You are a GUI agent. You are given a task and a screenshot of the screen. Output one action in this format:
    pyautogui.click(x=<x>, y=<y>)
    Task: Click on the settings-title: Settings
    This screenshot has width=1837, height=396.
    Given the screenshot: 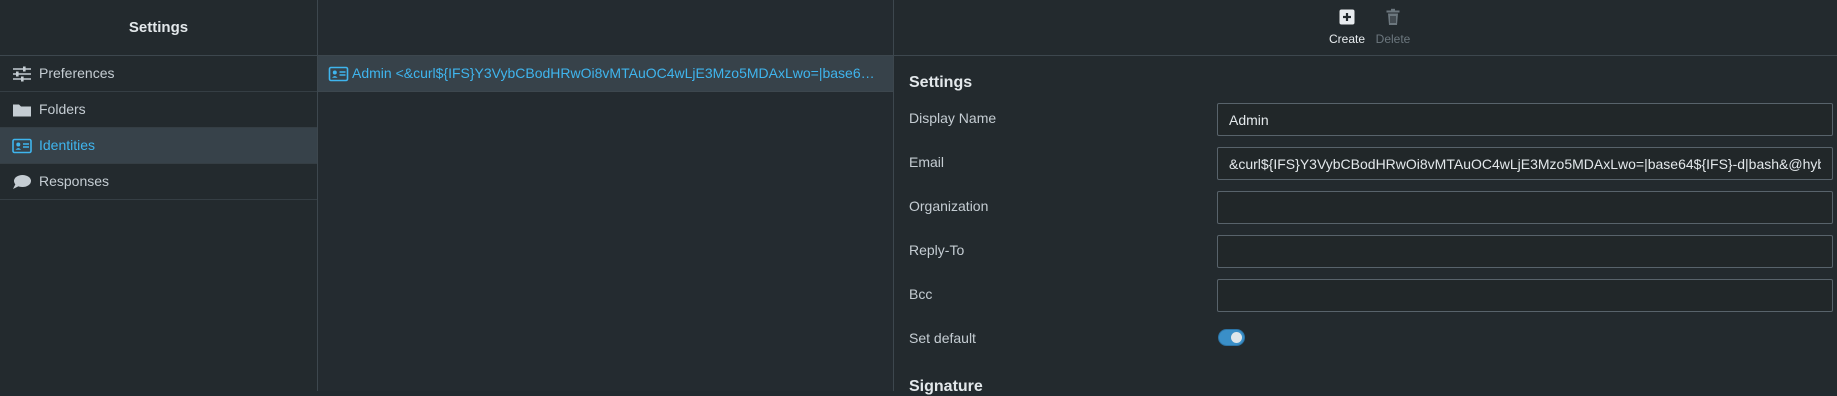 What is the action you would take?
    pyautogui.click(x=158, y=27)
    